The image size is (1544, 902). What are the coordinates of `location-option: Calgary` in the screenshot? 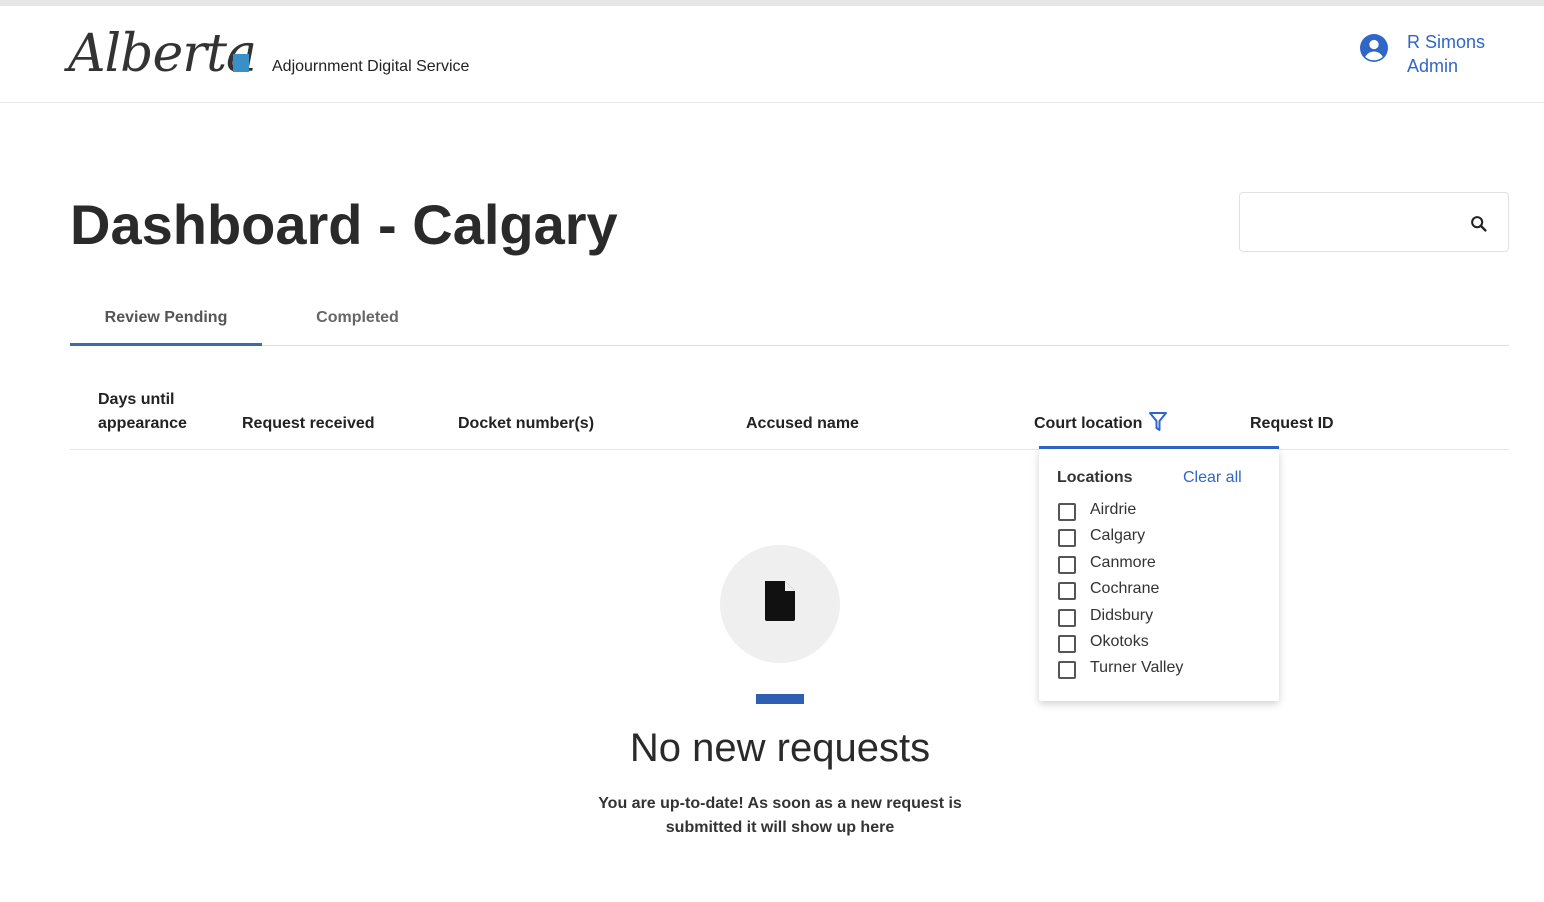 It's located at (1162, 538).